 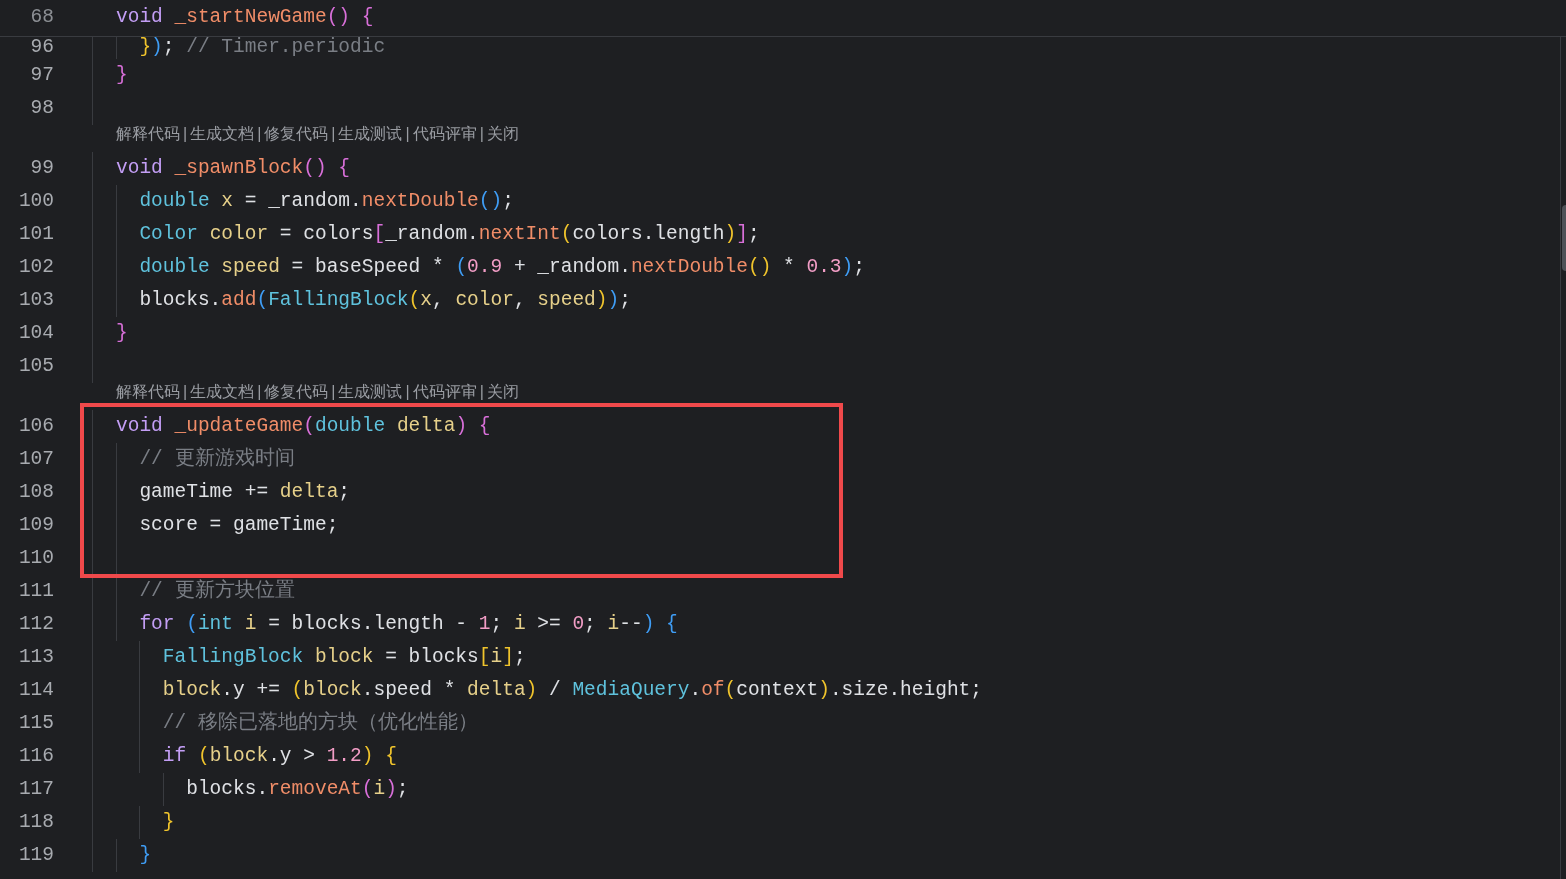 What do you see at coordinates (384, 300) in the screenshot?
I see `code-line: blocks.add(FallingBlock(x, color, speed));` at bounding box center [384, 300].